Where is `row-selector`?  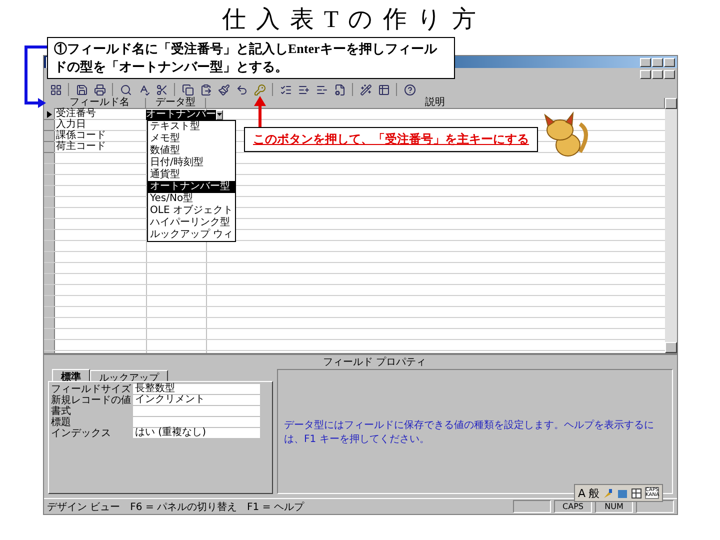
row-selector is located at coordinates (49, 114).